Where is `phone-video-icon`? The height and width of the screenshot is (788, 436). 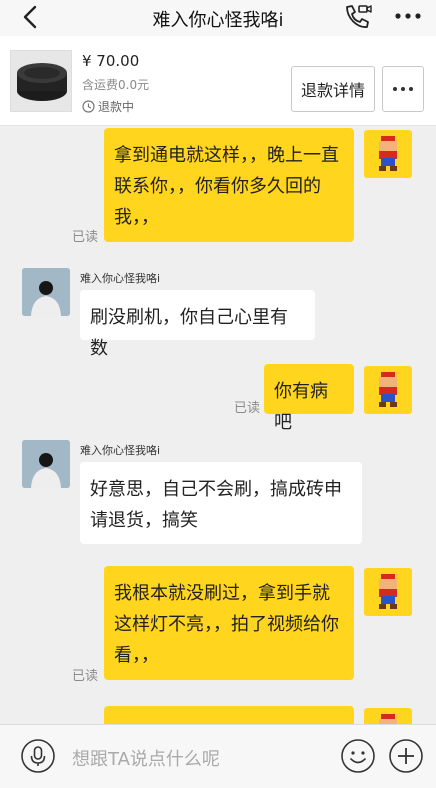
phone-video-icon is located at coordinates (357, 17).